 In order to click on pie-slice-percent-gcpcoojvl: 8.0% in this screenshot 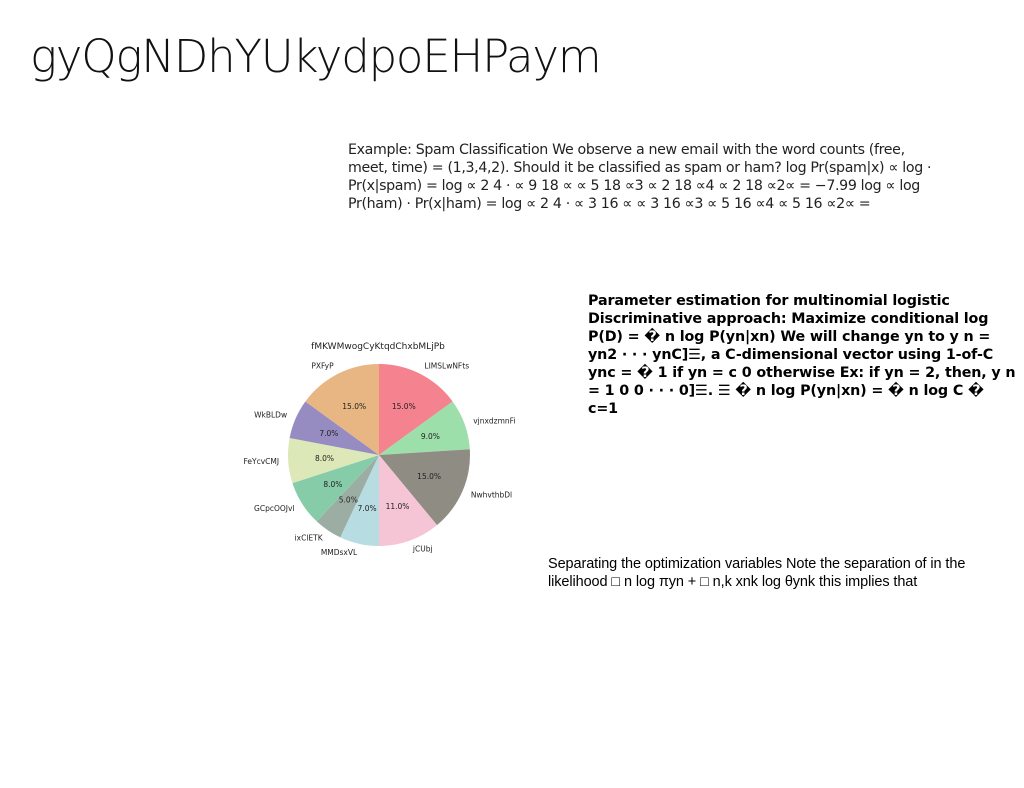, I will do `click(332, 484)`.